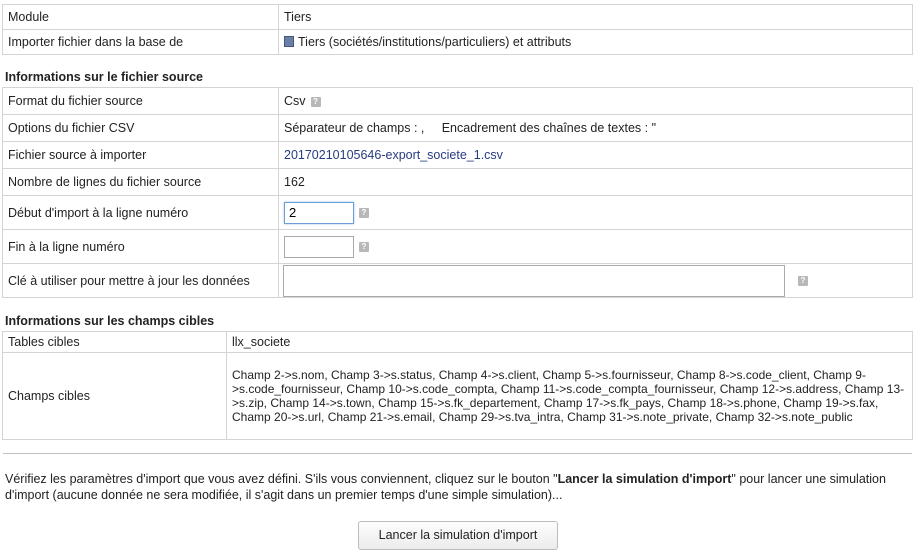  I want to click on update-key-cell: ?, so click(595, 280).